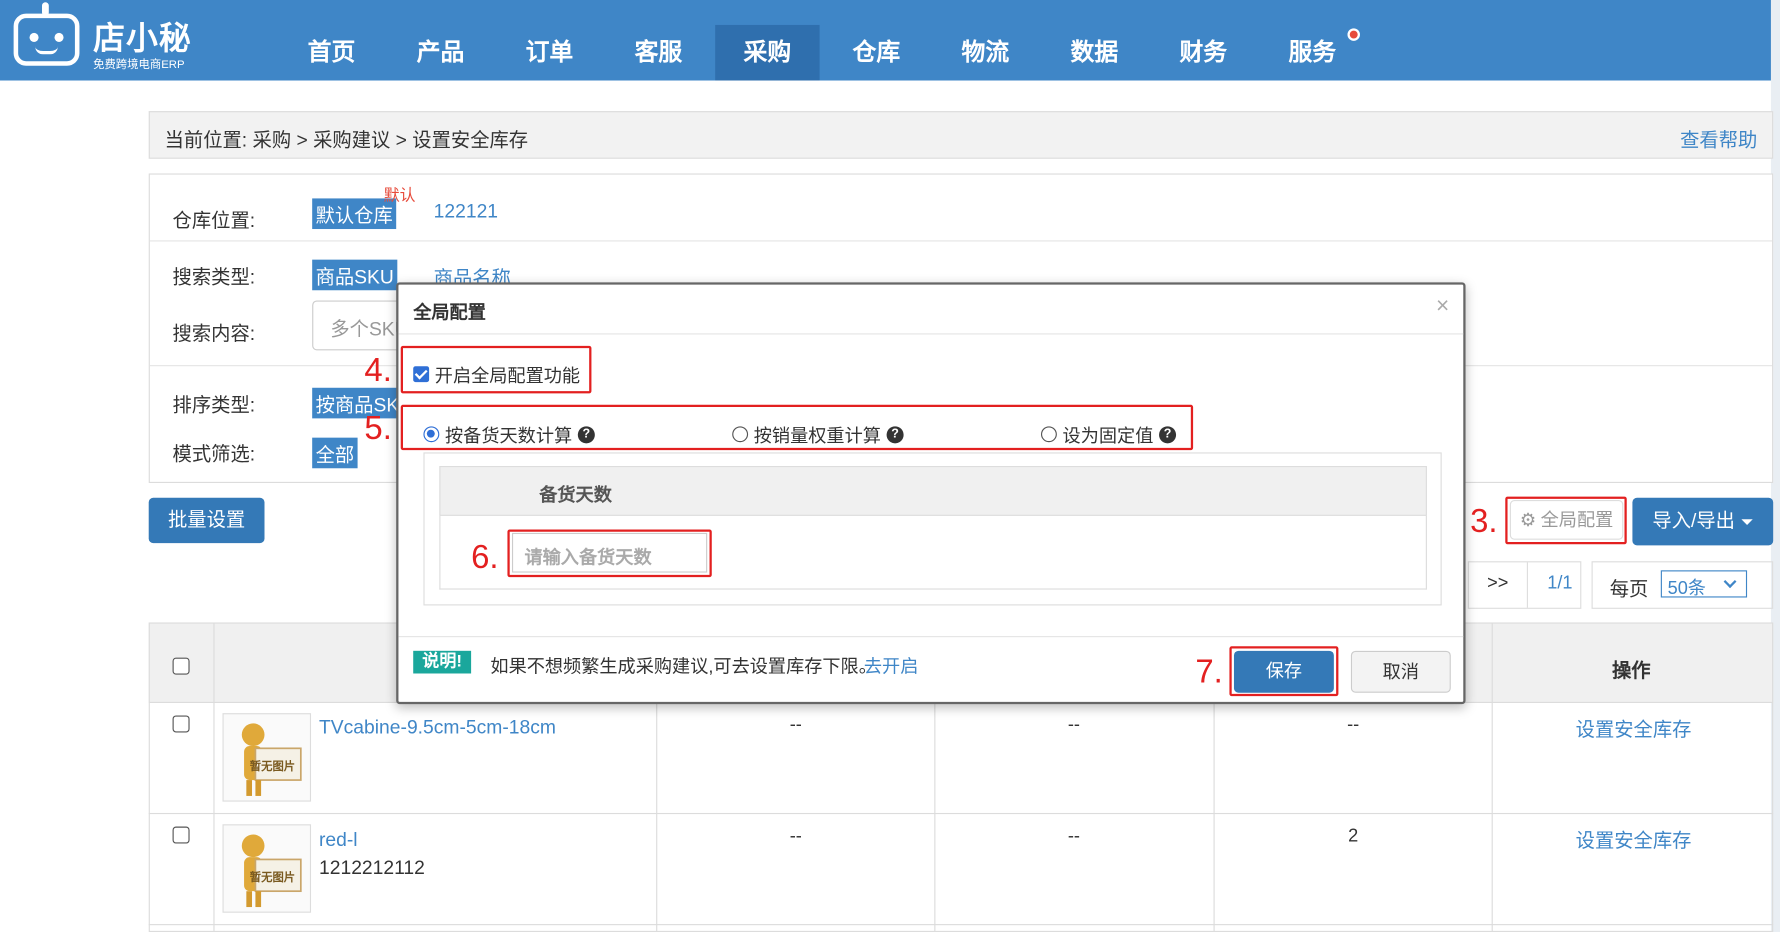 The image size is (1780, 932). Describe the element at coordinates (399, 195) in the screenshot. I see `default-tag: 默认` at that location.